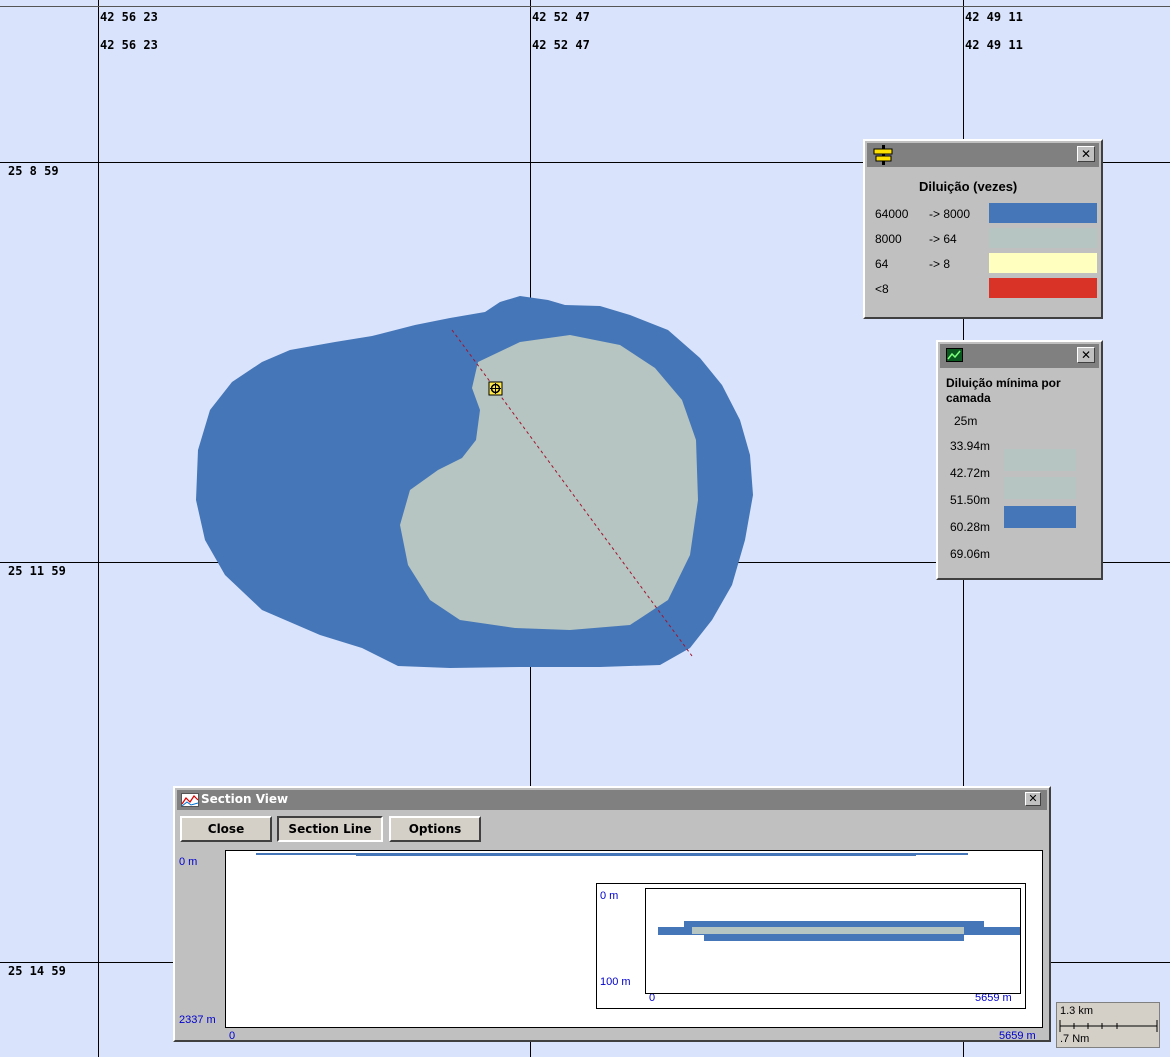 This screenshot has width=1170, height=1057. Describe the element at coordinates (968, 398) in the screenshot. I see `layer-legend-title-line2: camada` at that location.